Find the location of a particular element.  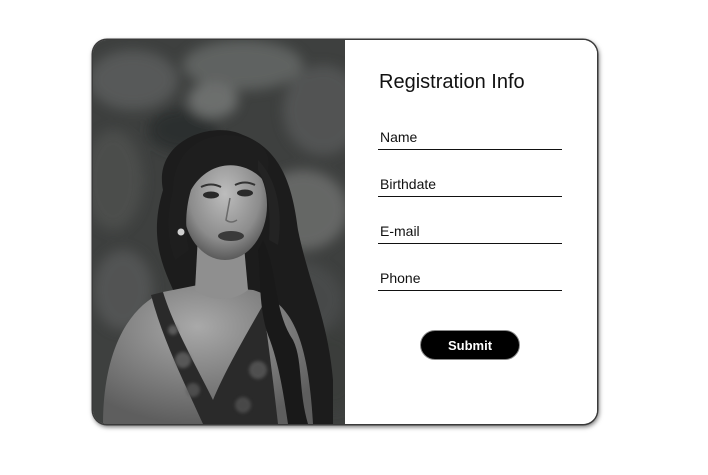

email-field is located at coordinates (470, 232).